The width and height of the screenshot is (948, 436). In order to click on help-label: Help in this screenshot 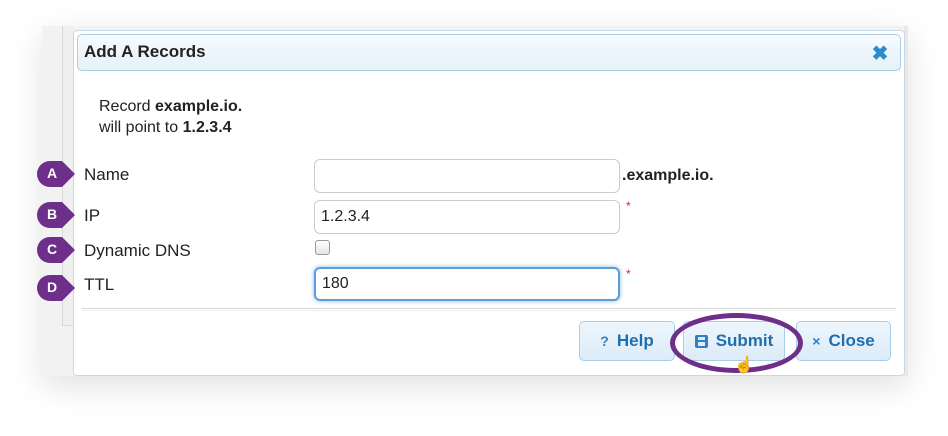, I will do `click(635, 340)`.